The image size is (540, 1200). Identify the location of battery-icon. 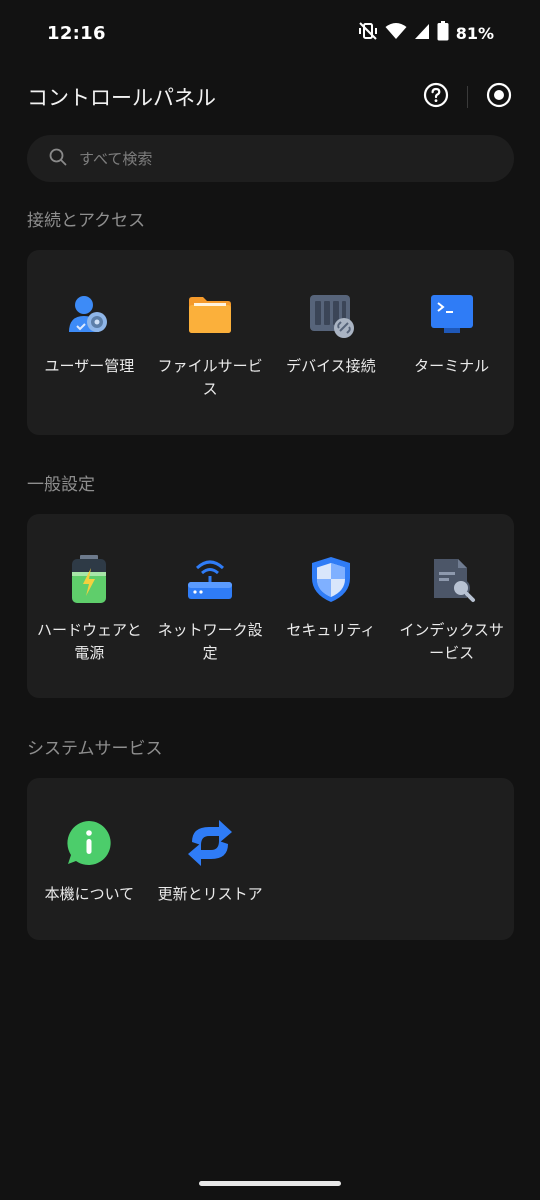
(443, 33).